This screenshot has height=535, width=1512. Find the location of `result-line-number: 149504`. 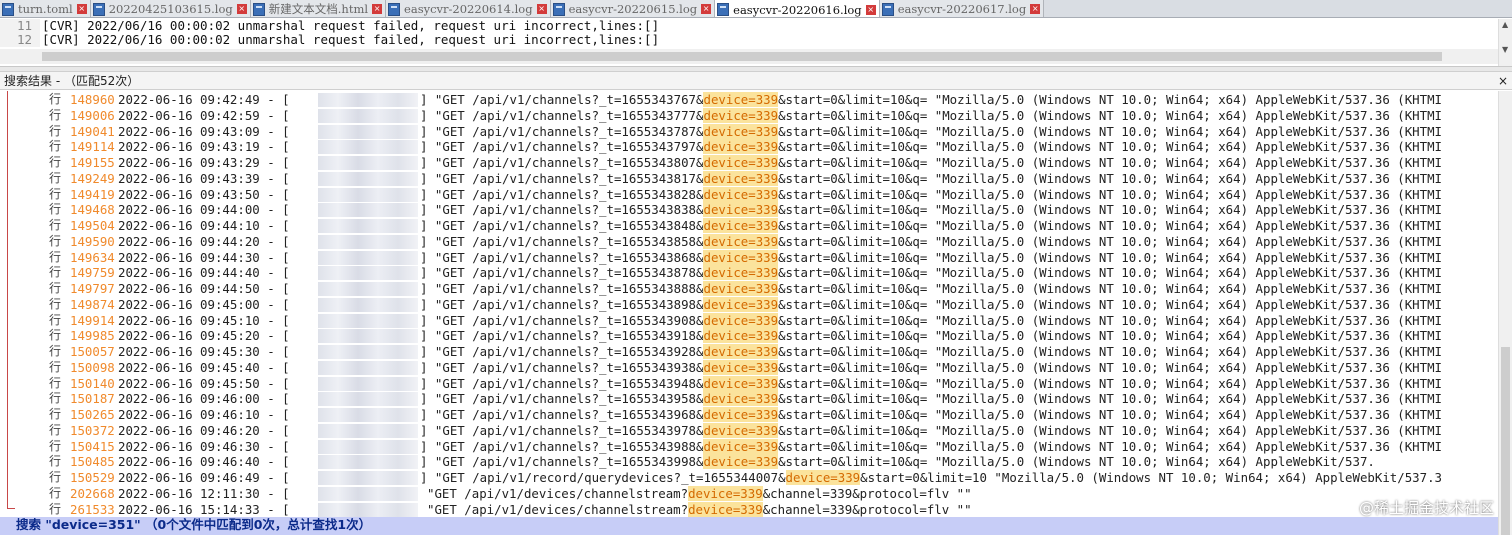

result-line-number: 149504 is located at coordinates (92, 226).